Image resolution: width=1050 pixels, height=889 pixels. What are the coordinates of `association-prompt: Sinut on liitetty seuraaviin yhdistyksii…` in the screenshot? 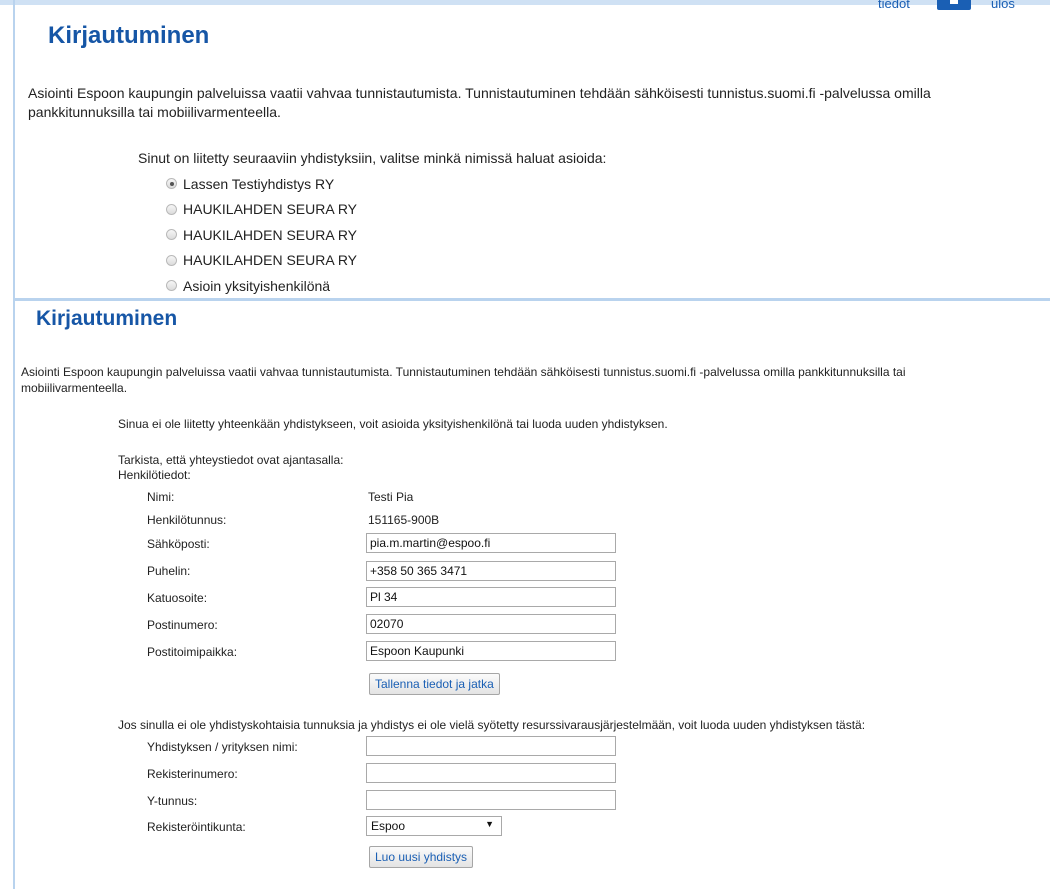 It's located at (372, 158).